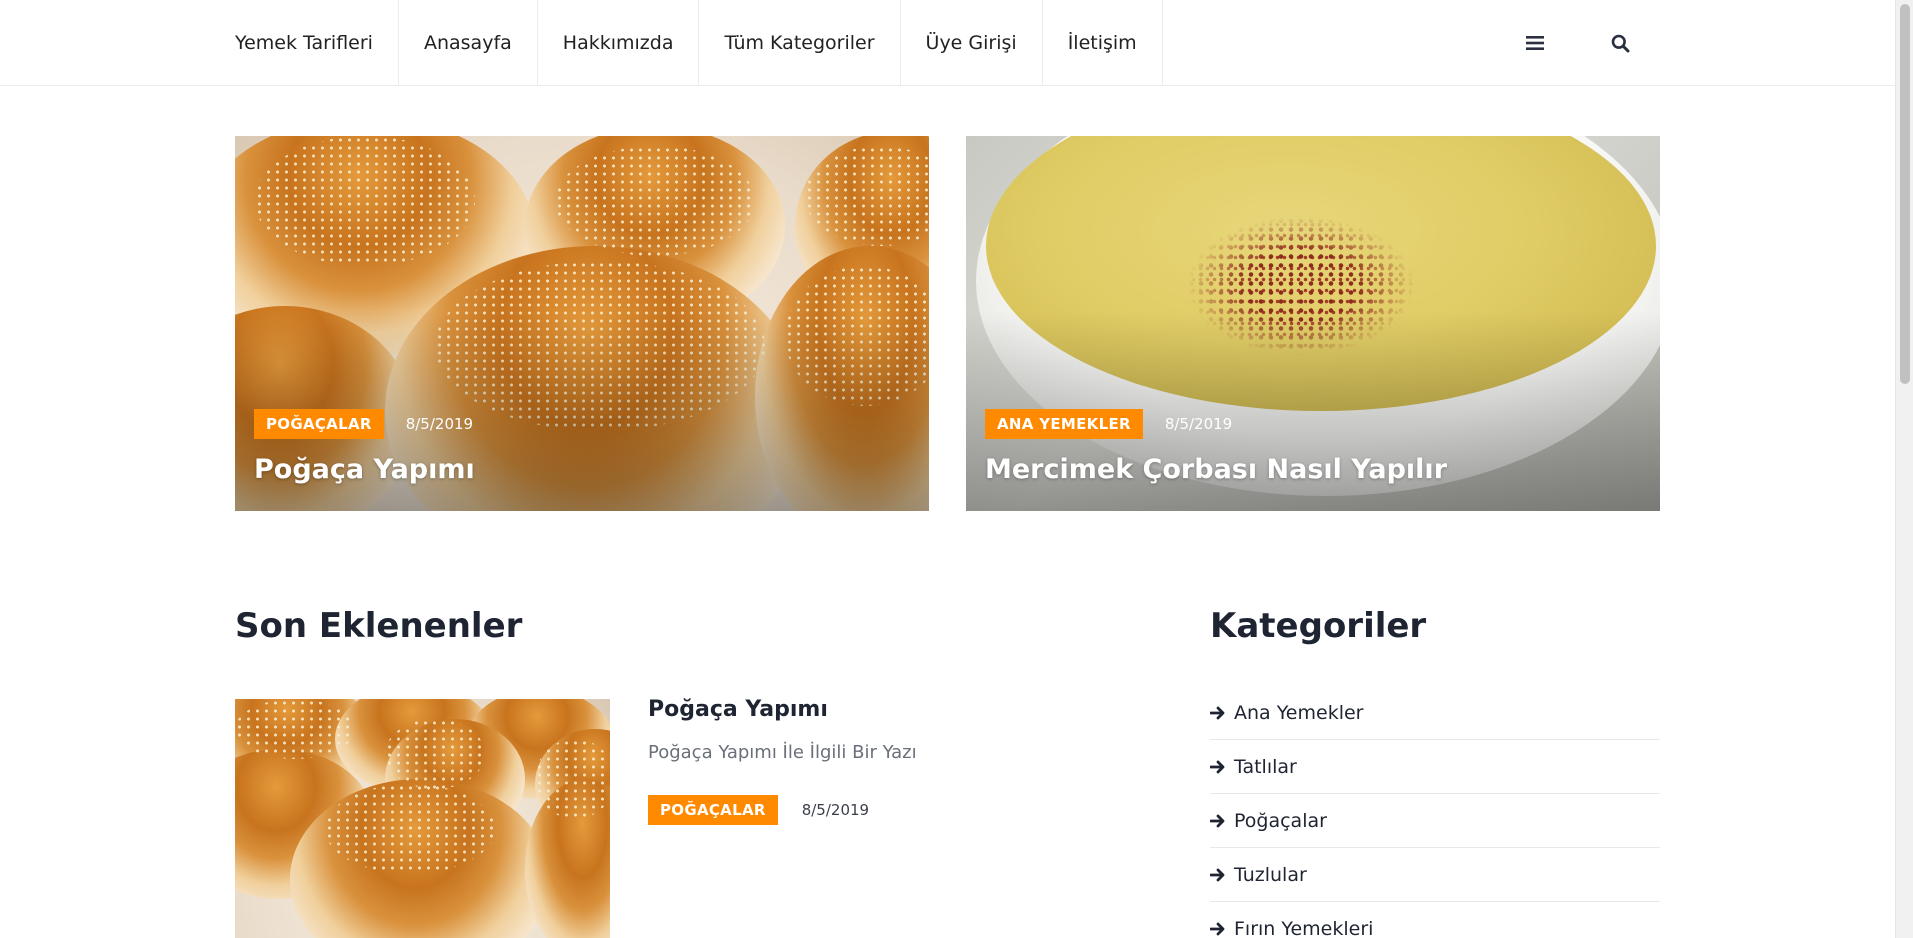 The height and width of the screenshot is (938, 1913). I want to click on category-label: Fırın Yemekleri, so click(1304, 927).